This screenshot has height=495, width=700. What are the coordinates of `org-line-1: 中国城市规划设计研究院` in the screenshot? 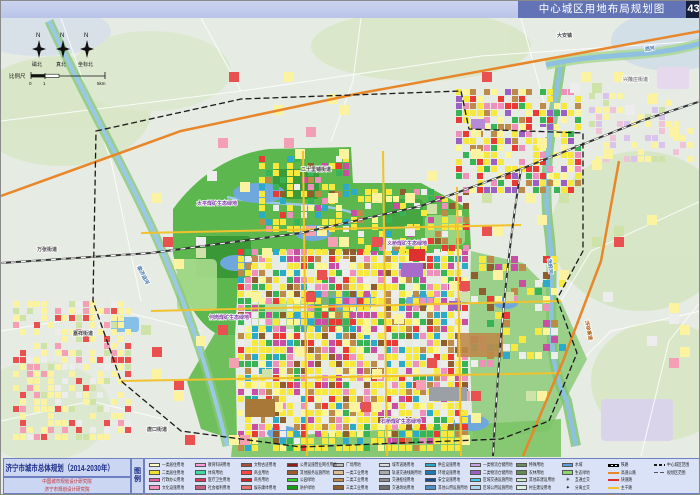 It's located at (67, 482).